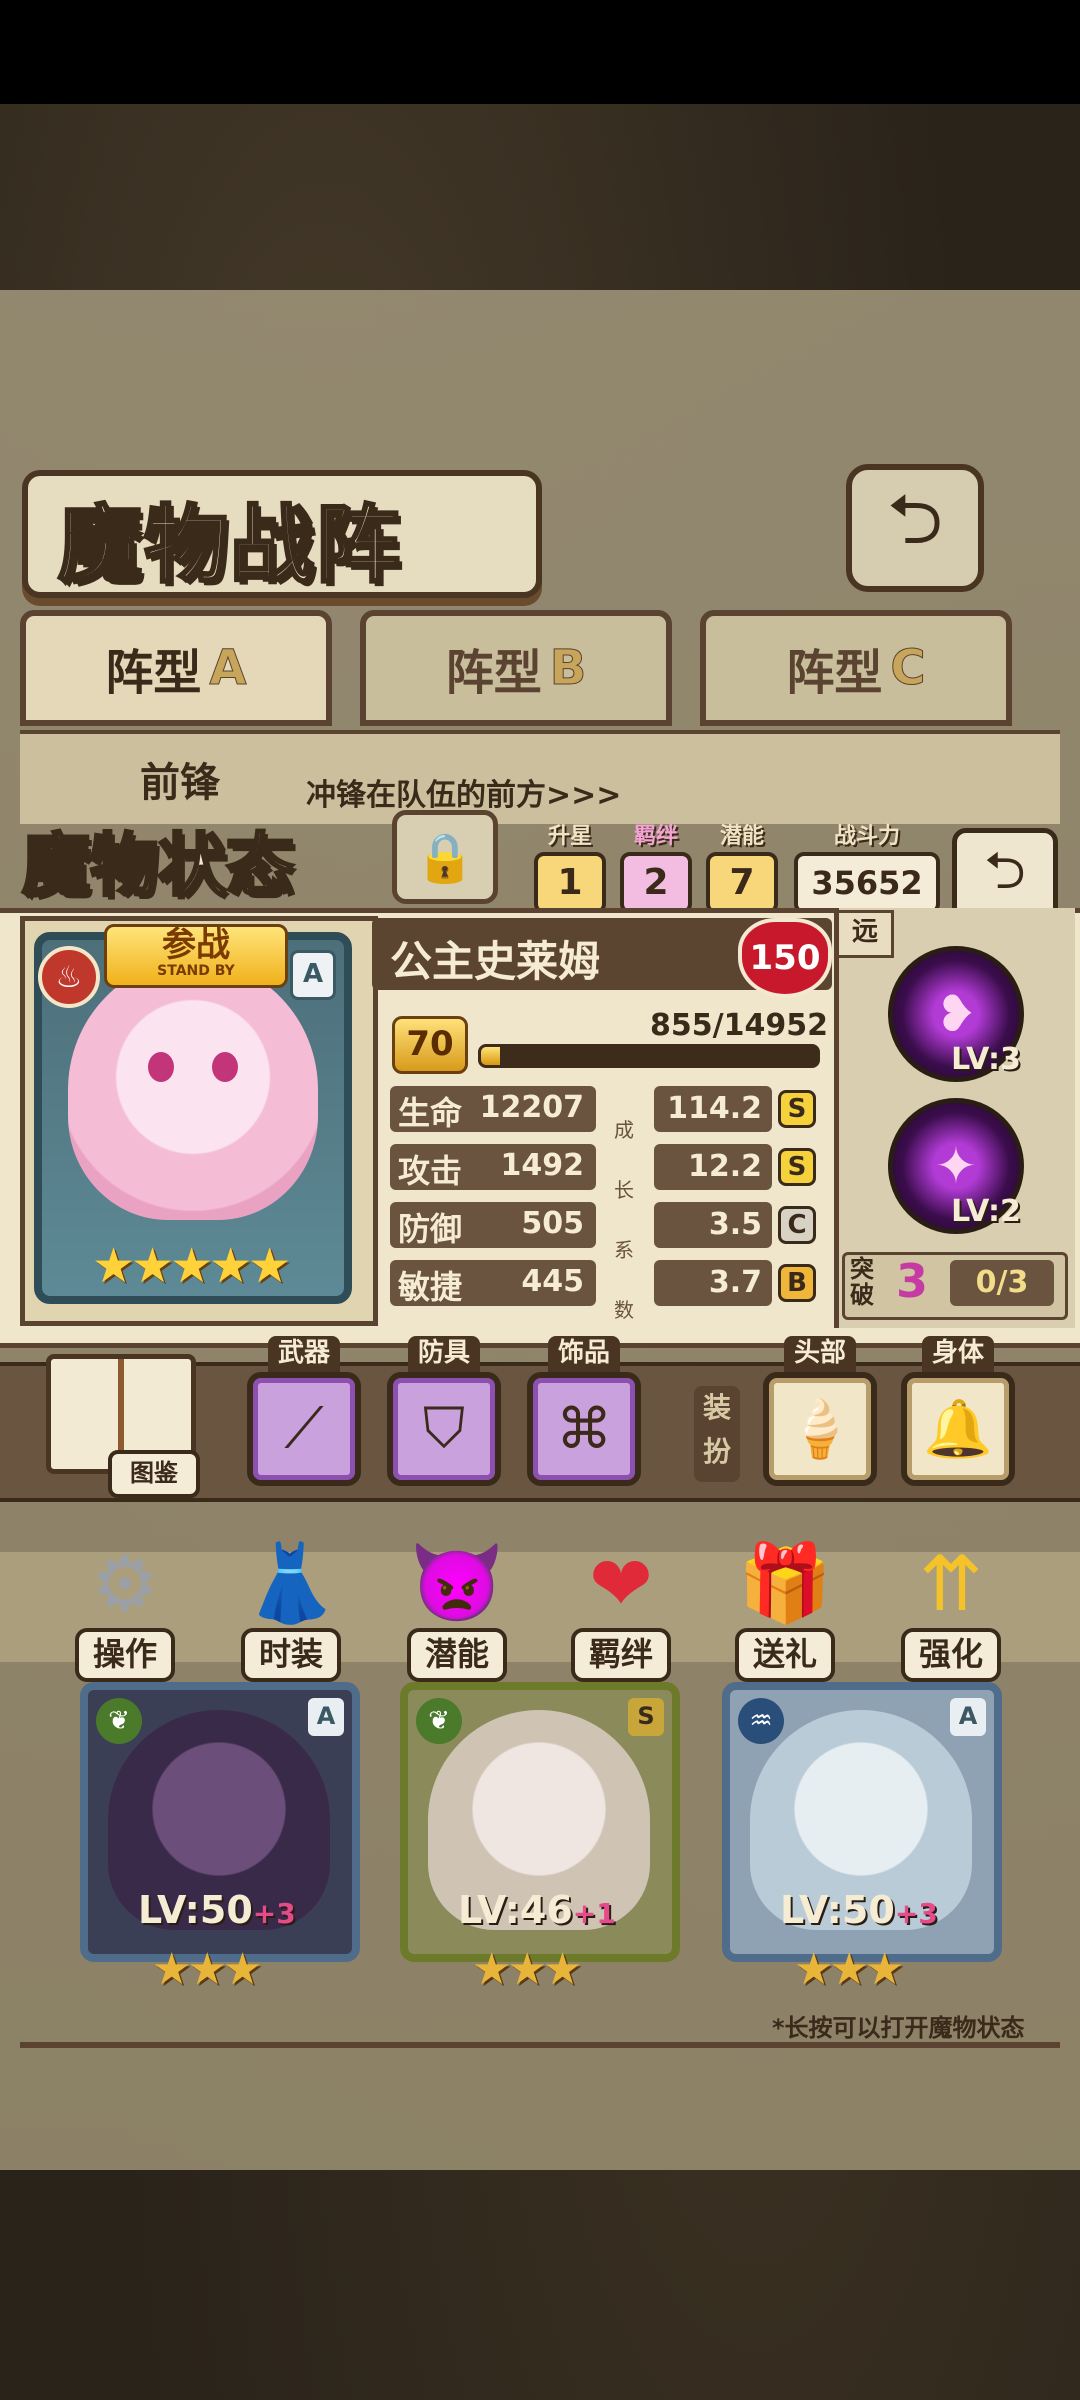  I want to click on team-card-1: ❦ A LV:50+3, so click(220, 1822).